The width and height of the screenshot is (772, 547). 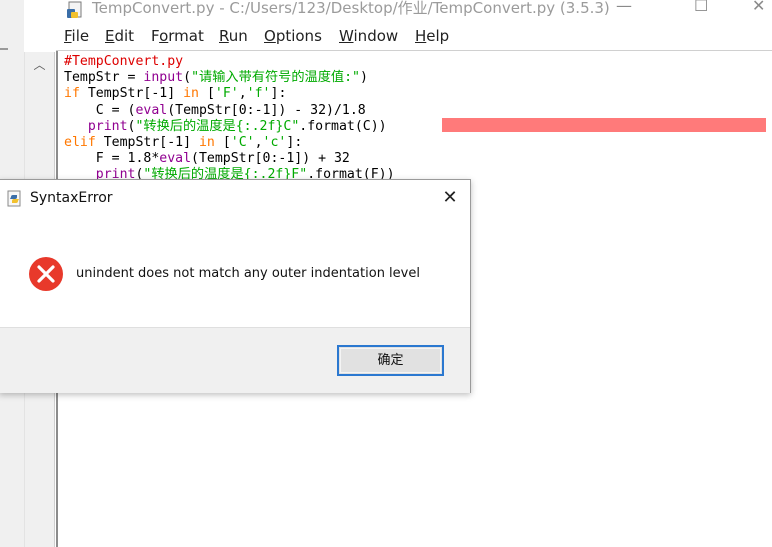 What do you see at coordinates (414, 37) in the screenshot?
I see `menu-bar: File Edit Format Run Options Window Help` at bounding box center [414, 37].